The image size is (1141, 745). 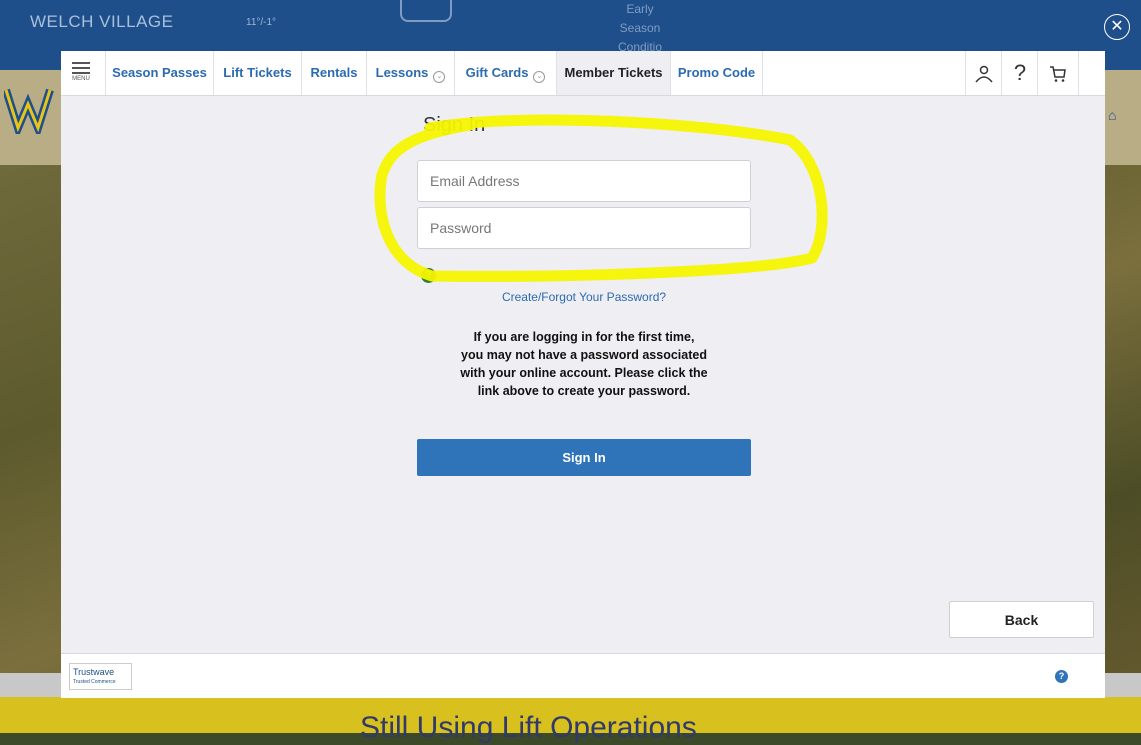 I want to click on tab-lift-tickets: Lift Tickets, so click(x=257, y=73).